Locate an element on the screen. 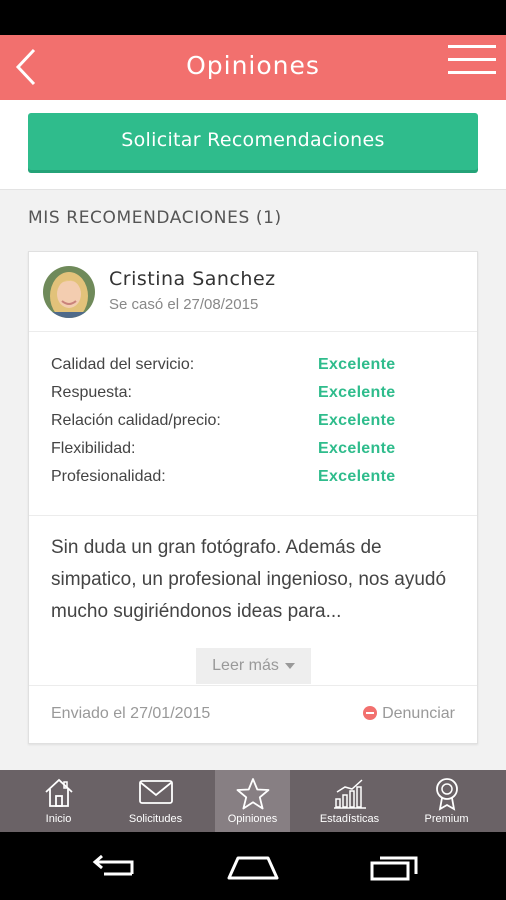  app-header: Opiniones is located at coordinates (253, 67).